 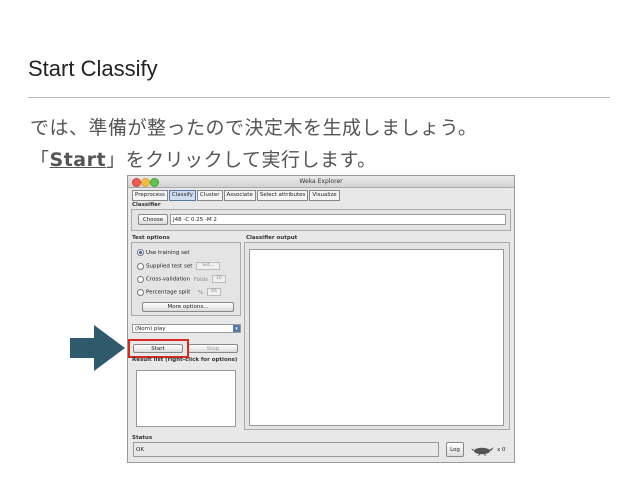 What do you see at coordinates (153, 219) in the screenshot?
I see `choose-button: Choose` at bounding box center [153, 219].